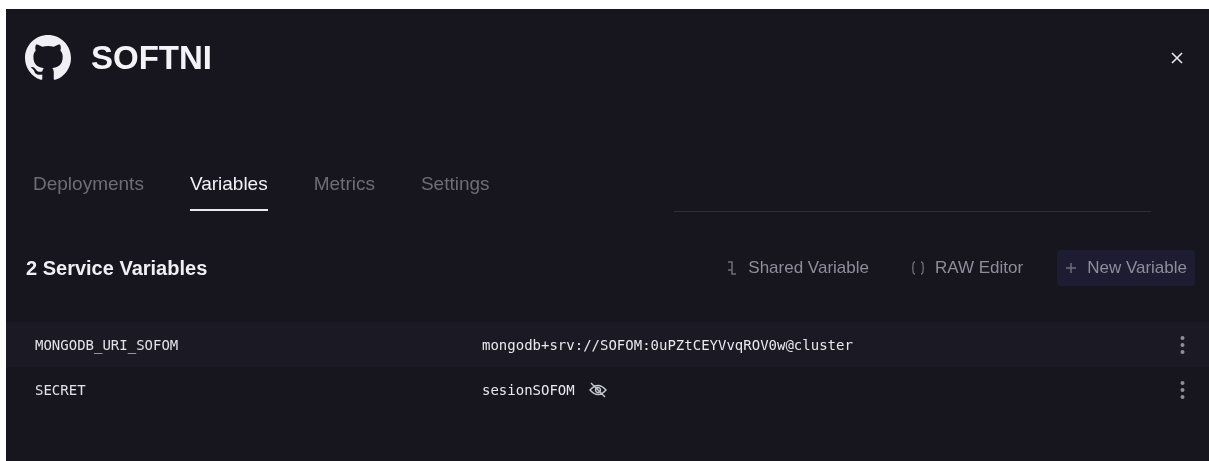 This screenshot has height=461, width=1209. Describe the element at coordinates (88, 190) in the screenshot. I see `tab: Deployments` at that location.